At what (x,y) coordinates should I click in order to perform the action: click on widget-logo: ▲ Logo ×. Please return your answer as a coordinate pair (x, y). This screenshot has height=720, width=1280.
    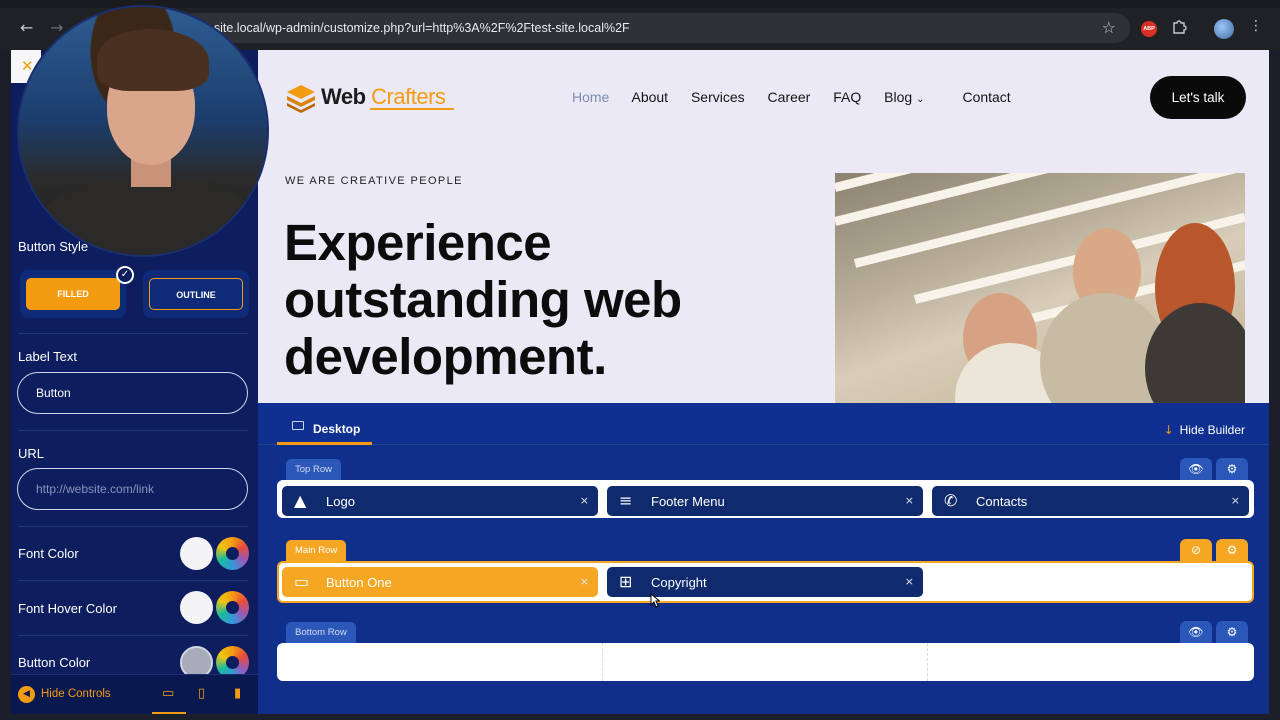
    Looking at the image, I should click on (440, 501).